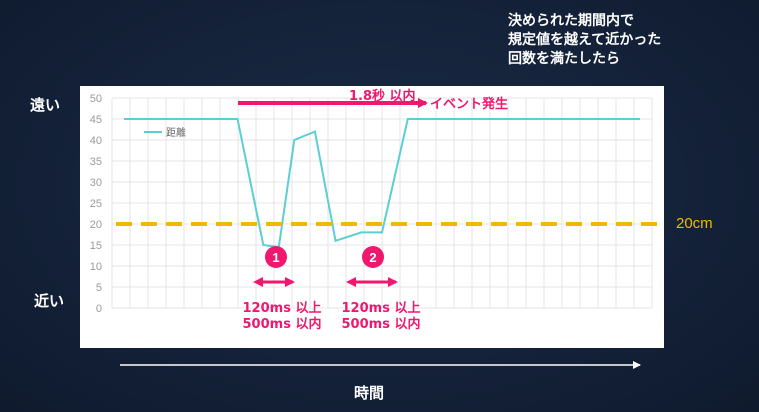  Describe the element at coordinates (99, 288) in the screenshot. I see `y-tick-label: 5` at that location.